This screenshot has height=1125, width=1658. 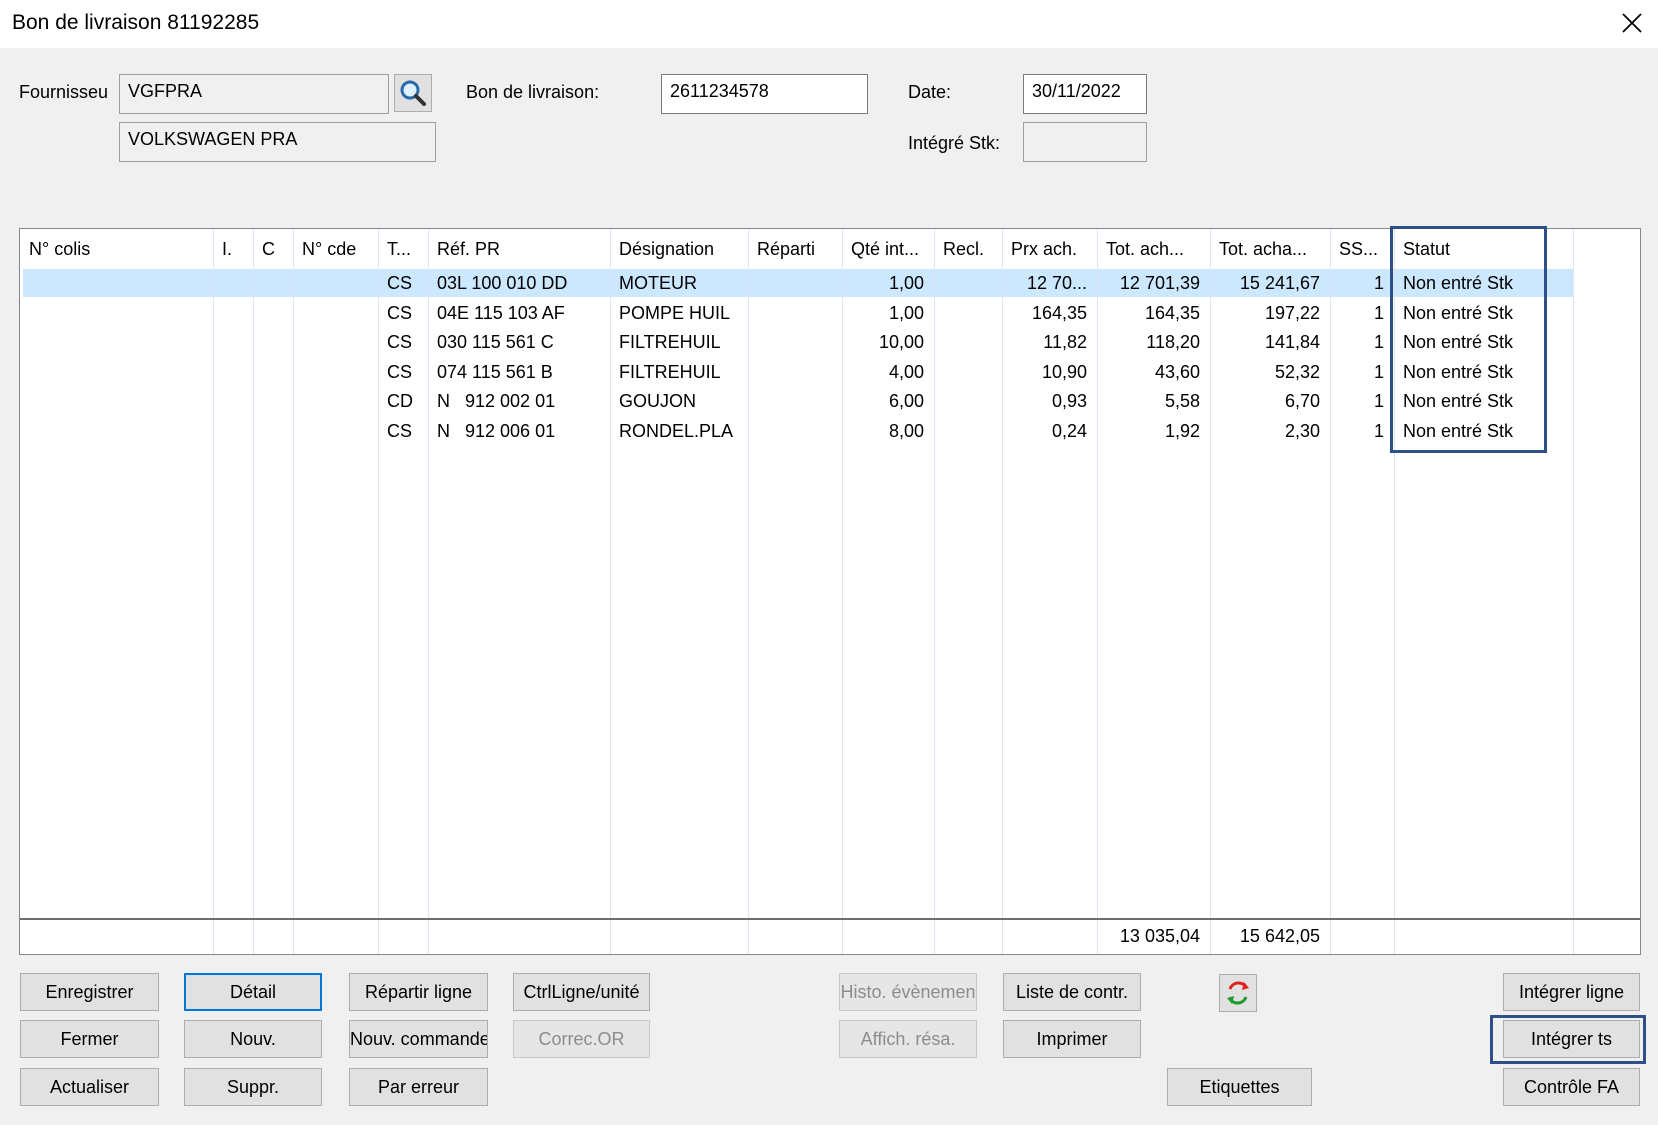 I want to click on fournisseur-name-field: VOLKSWAGEN PRA, so click(x=277, y=142).